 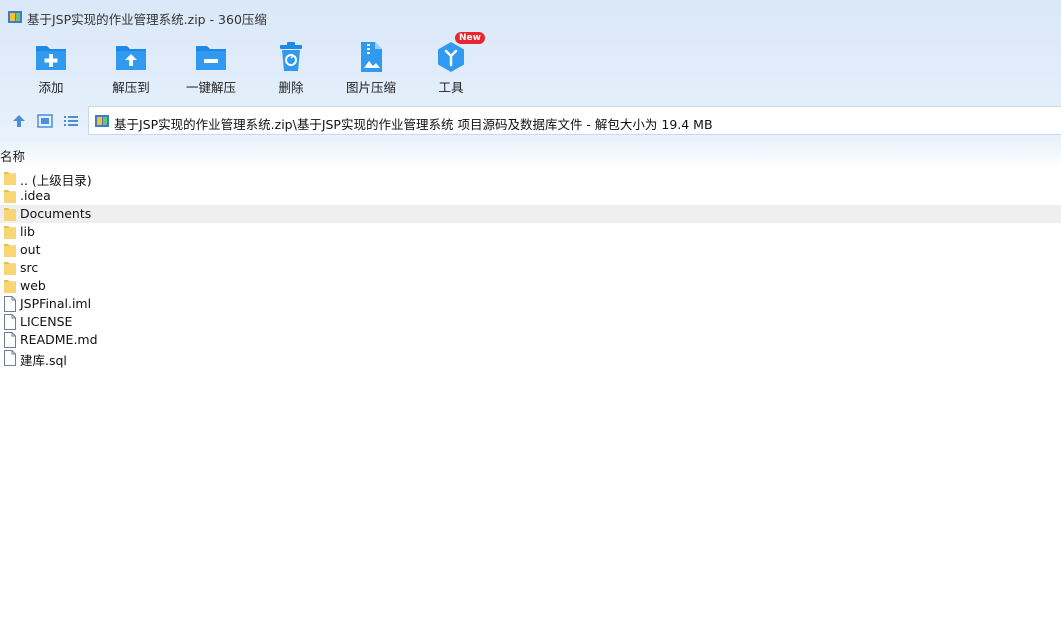 I want to click on extract-to-label: 解压到, so click(x=131, y=87).